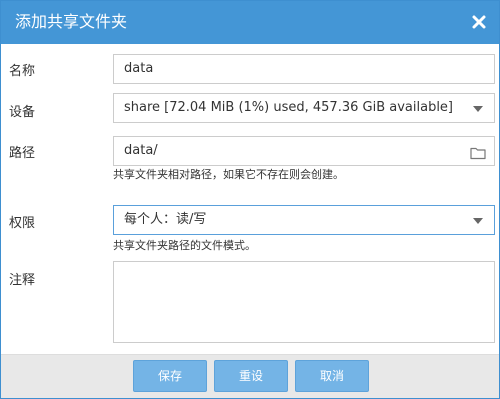 This screenshot has width=500, height=399. I want to click on reset-button: 重设, so click(251, 376).